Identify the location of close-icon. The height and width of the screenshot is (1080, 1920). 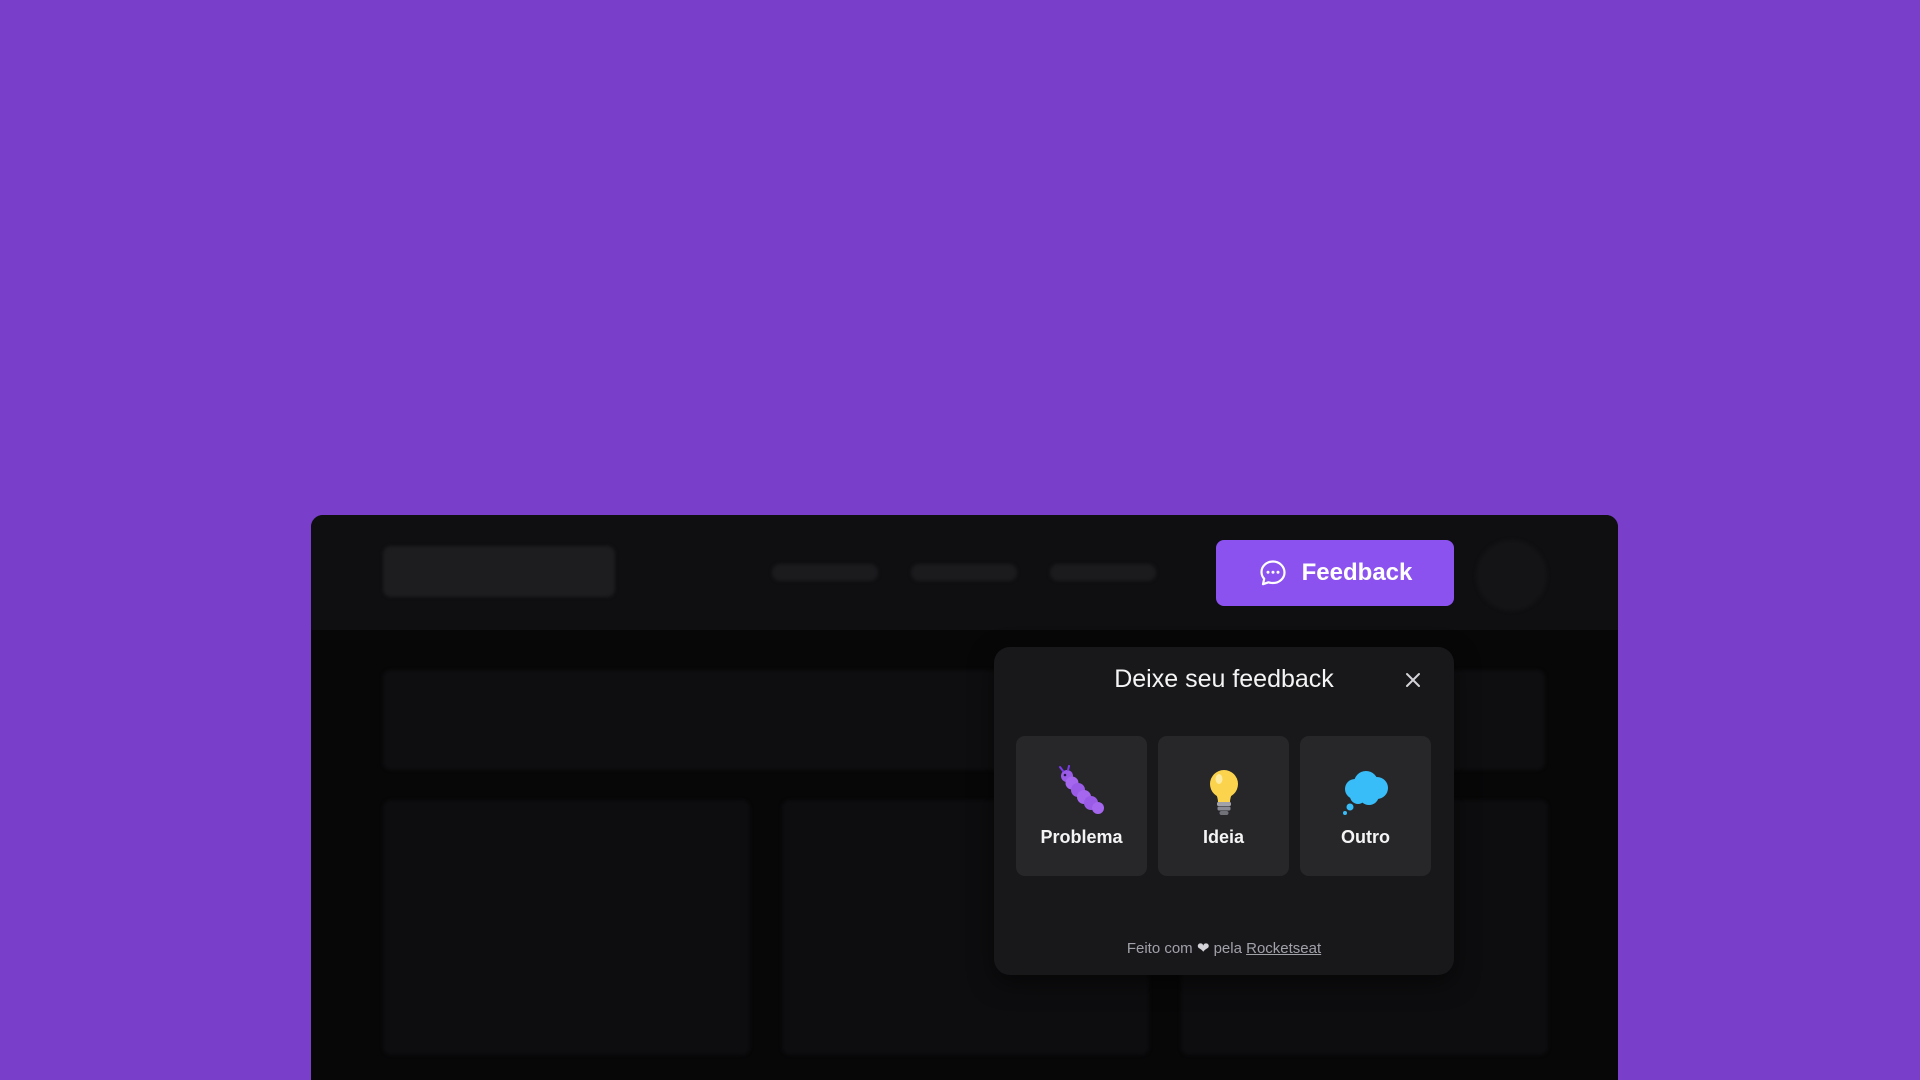
(1413, 682).